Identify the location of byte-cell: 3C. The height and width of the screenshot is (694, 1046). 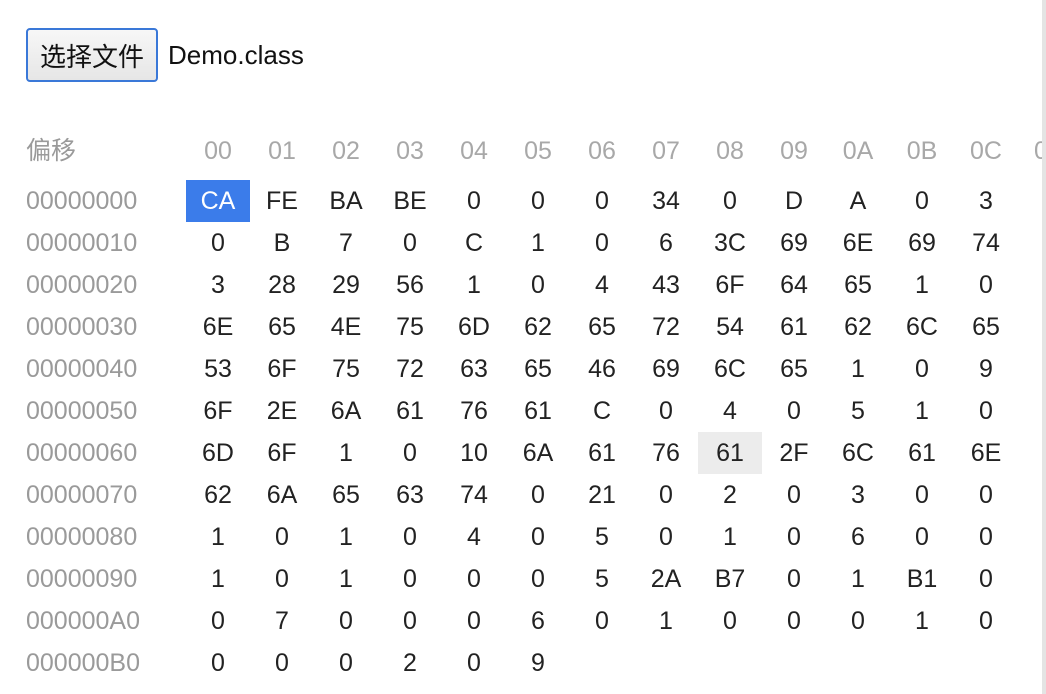
(730, 243).